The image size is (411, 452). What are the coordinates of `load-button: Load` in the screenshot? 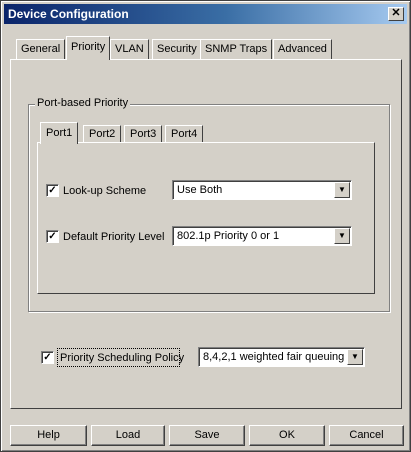 It's located at (128, 435).